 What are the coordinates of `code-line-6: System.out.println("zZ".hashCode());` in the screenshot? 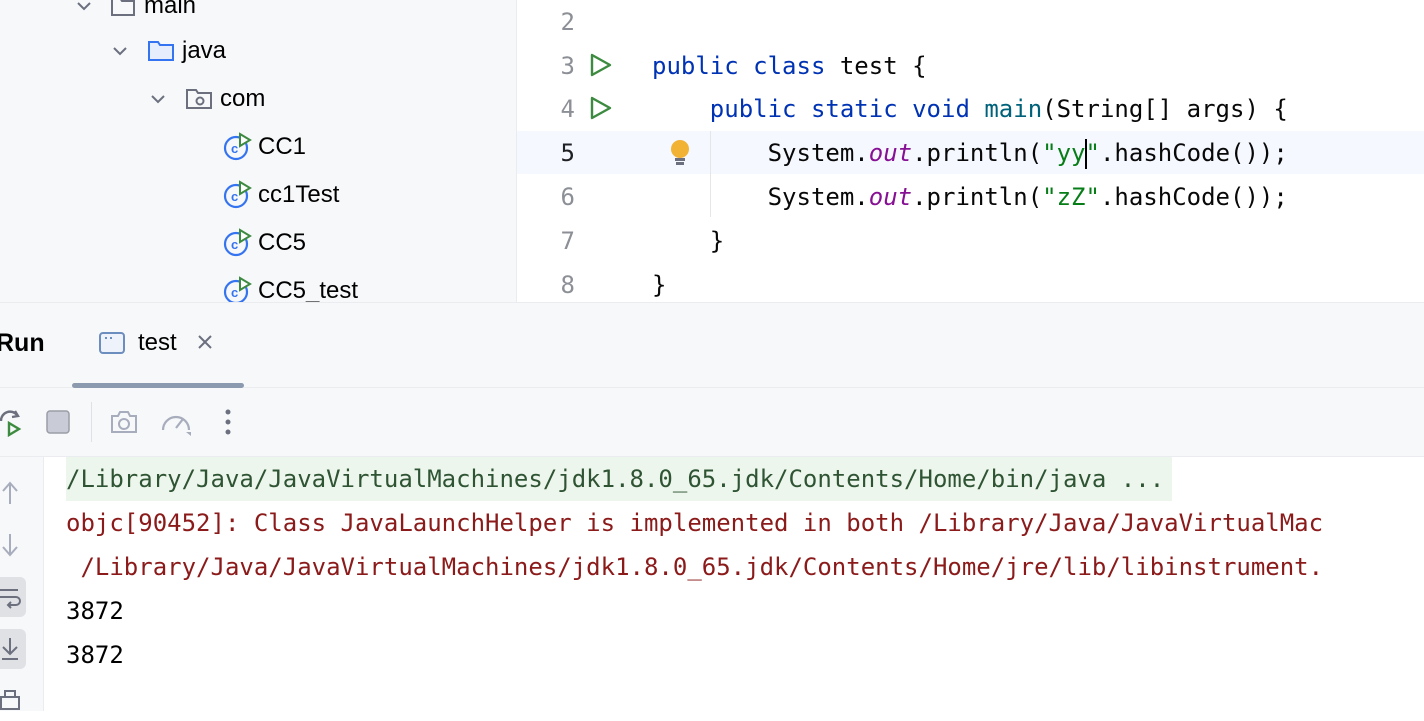 It's located at (970, 197).